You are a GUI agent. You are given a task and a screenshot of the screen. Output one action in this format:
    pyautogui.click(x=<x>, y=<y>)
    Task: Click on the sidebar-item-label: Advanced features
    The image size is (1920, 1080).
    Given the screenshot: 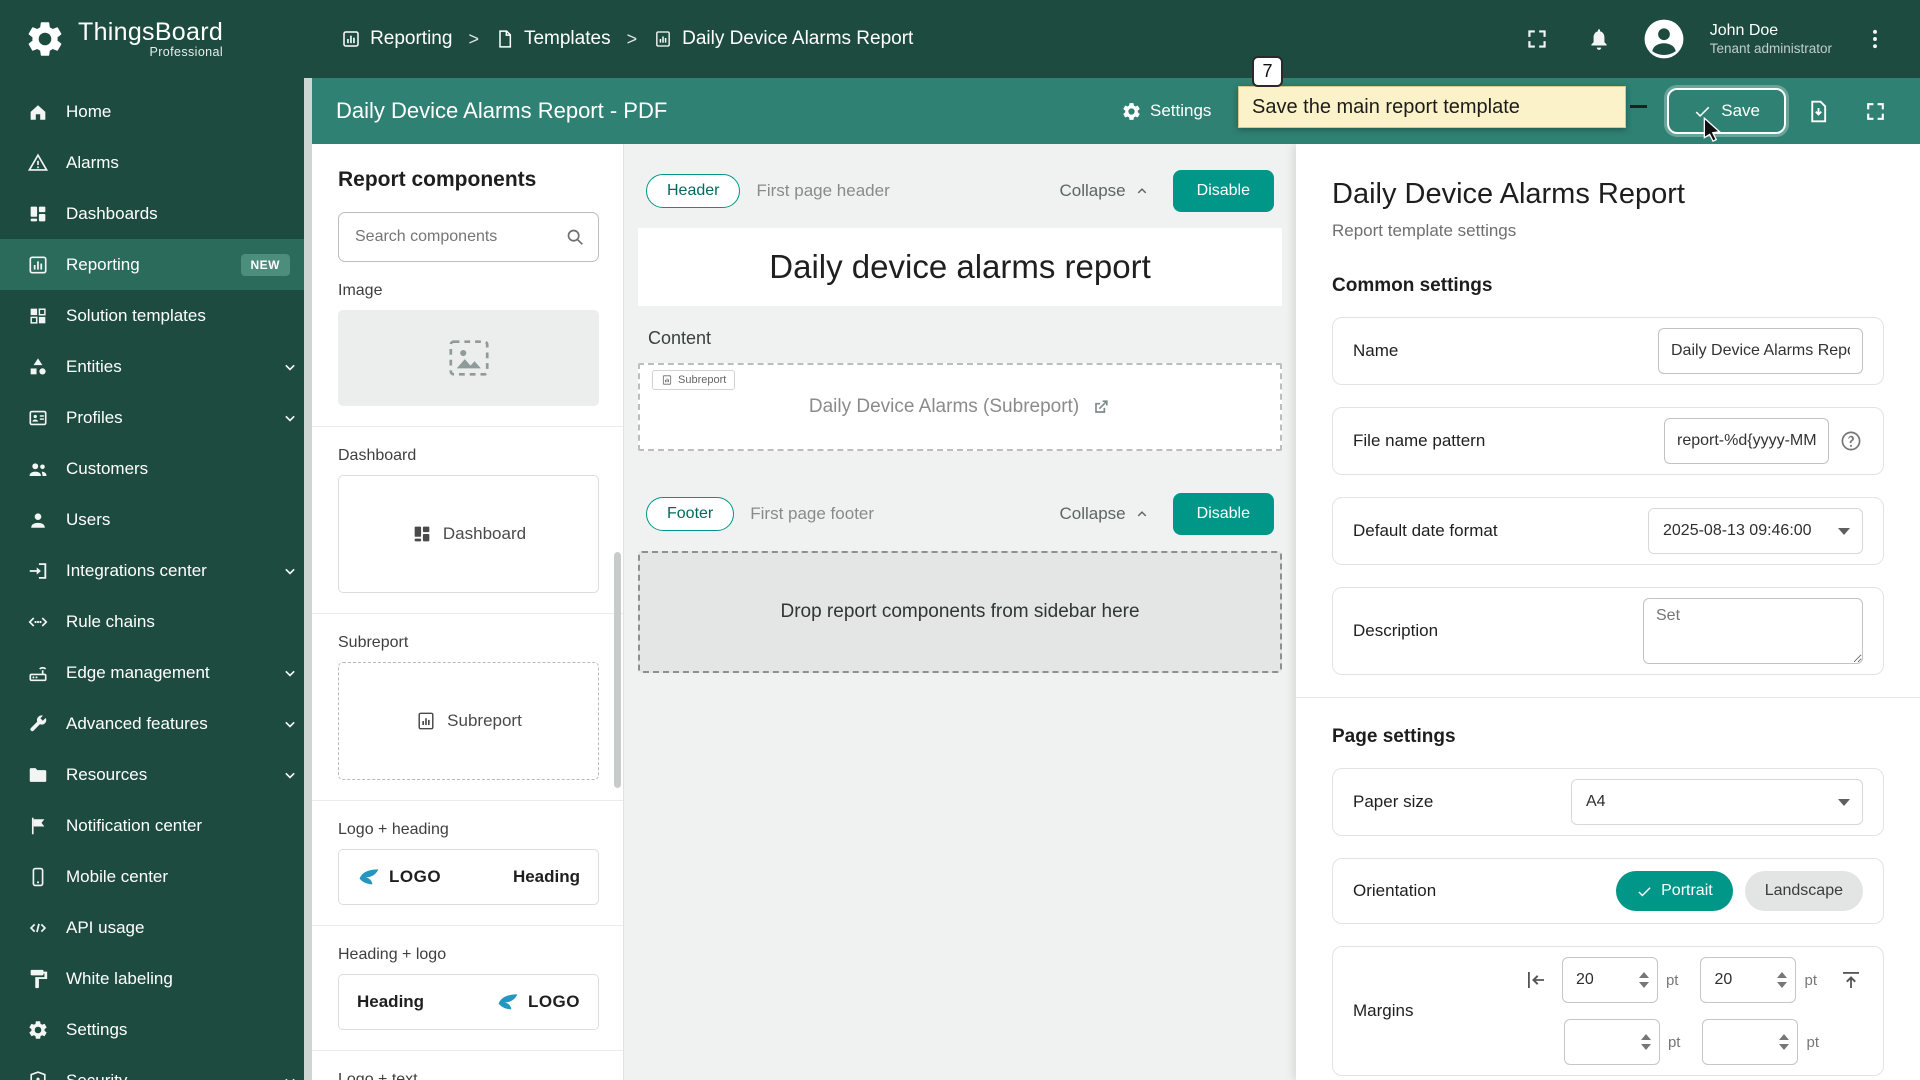 What is the action you would take?
    pyautogui.click(x=137, y=723)
    